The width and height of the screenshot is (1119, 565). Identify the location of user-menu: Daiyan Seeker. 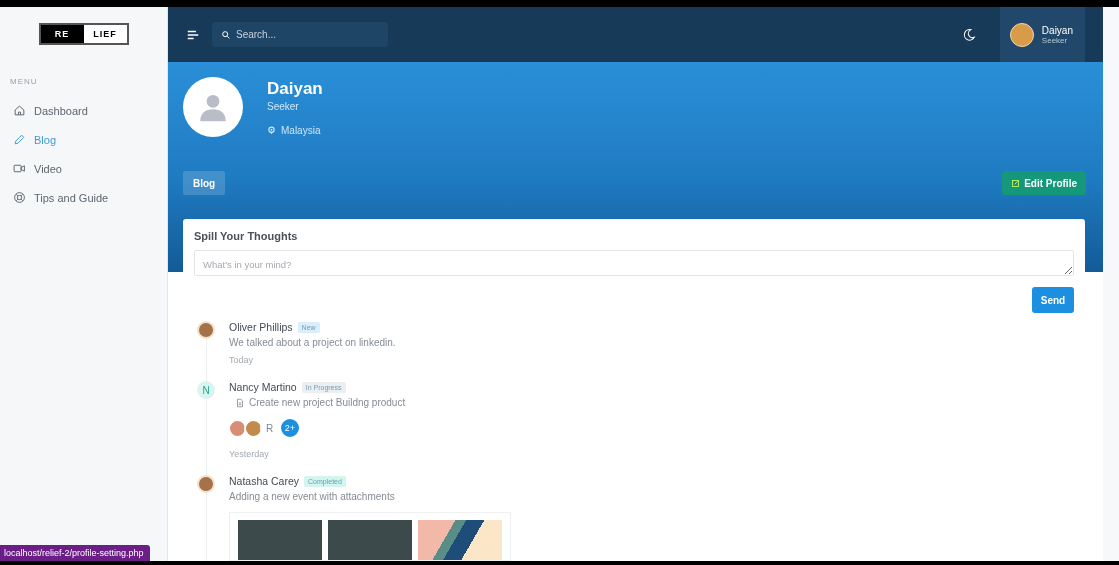
(1042, 34).